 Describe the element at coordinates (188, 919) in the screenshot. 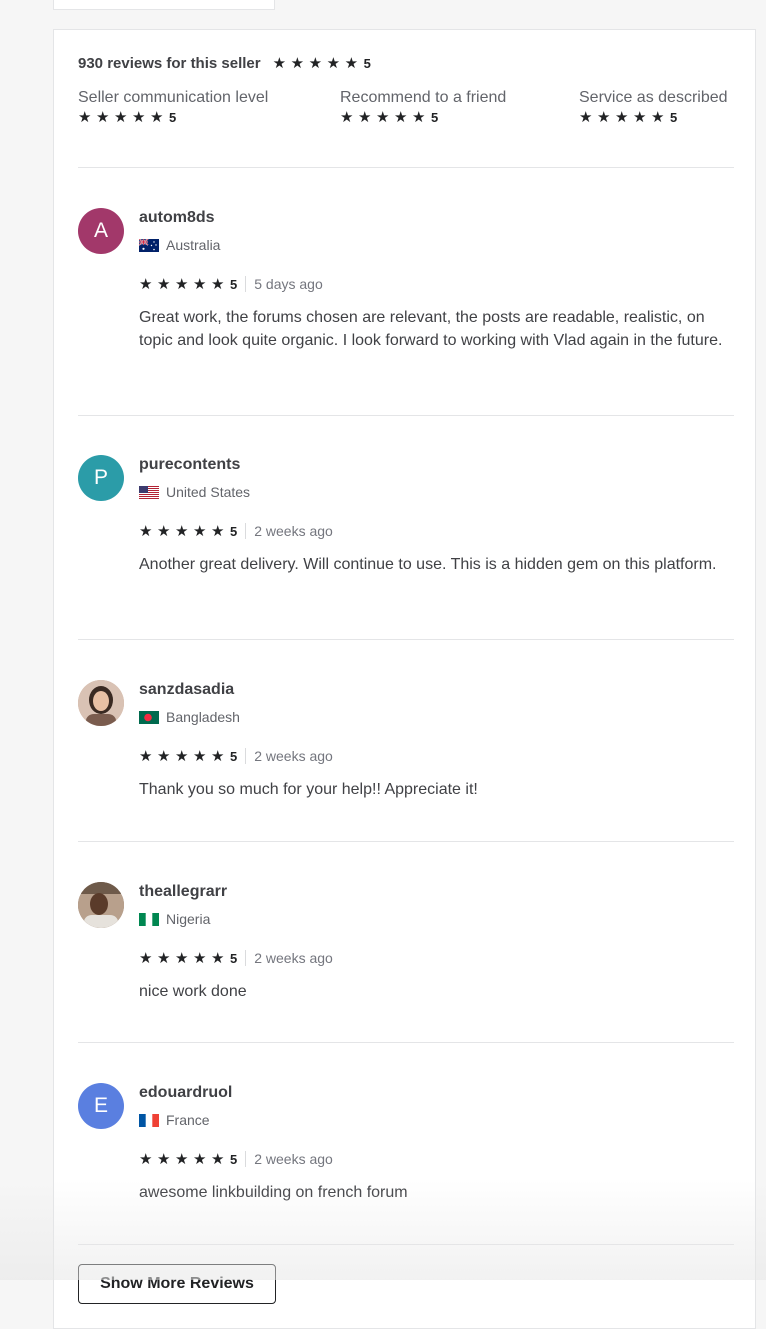

I see `country-name: Nigeria` at that location.